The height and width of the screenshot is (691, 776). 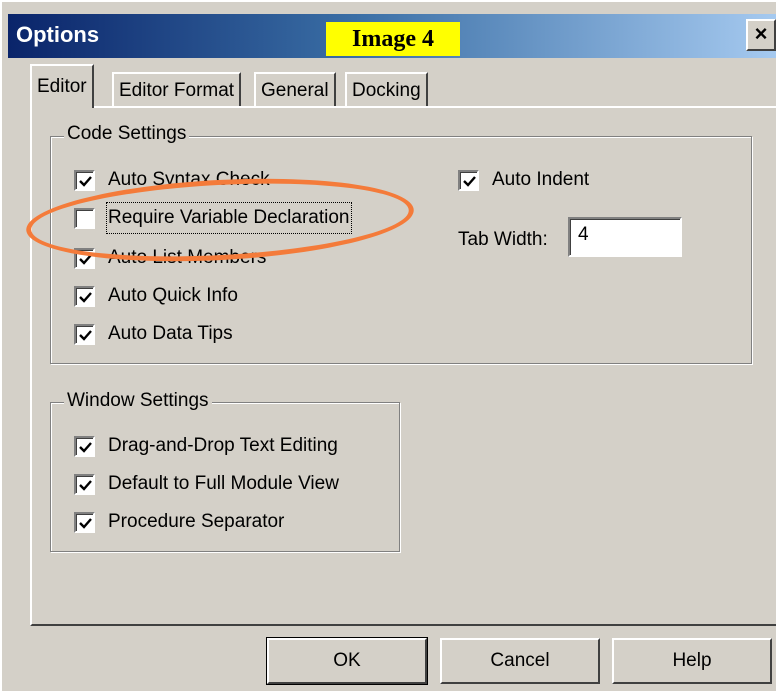 What do you see at coordinates (58, 34) in the screenshot?
I see `window-title: Options` at bounding box center [58, 34].